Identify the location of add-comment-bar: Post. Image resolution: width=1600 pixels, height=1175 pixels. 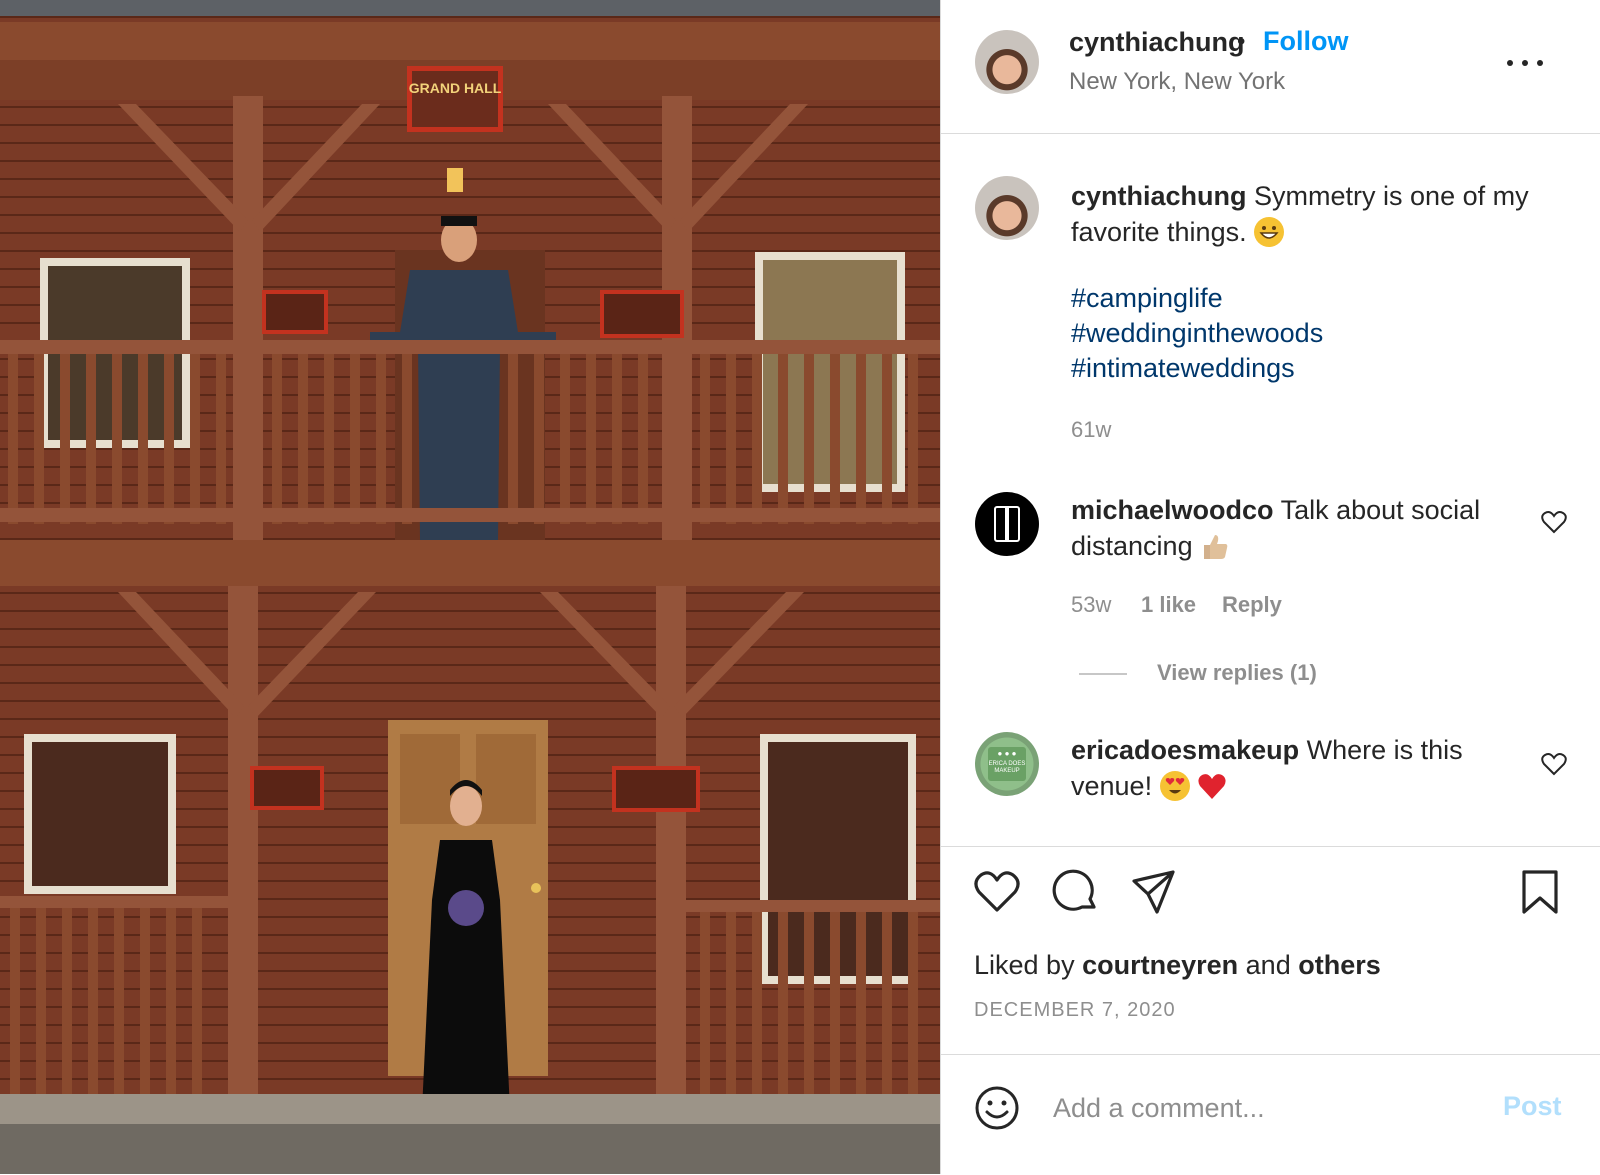
(1270, 1114).